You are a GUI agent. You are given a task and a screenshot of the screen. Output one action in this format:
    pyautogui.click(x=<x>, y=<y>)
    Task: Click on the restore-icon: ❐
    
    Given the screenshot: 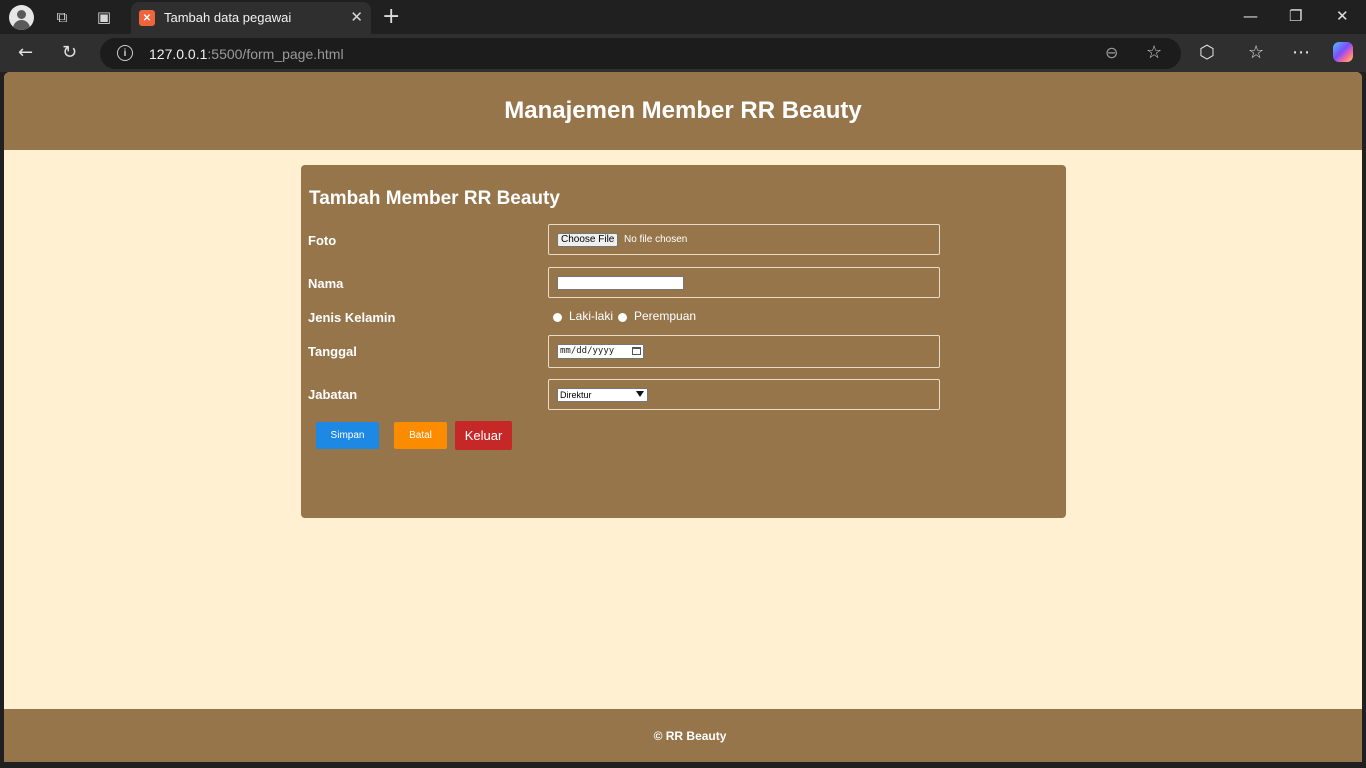 What is the action you would take?
    pyautogui.click(x=1295, y=16)
    